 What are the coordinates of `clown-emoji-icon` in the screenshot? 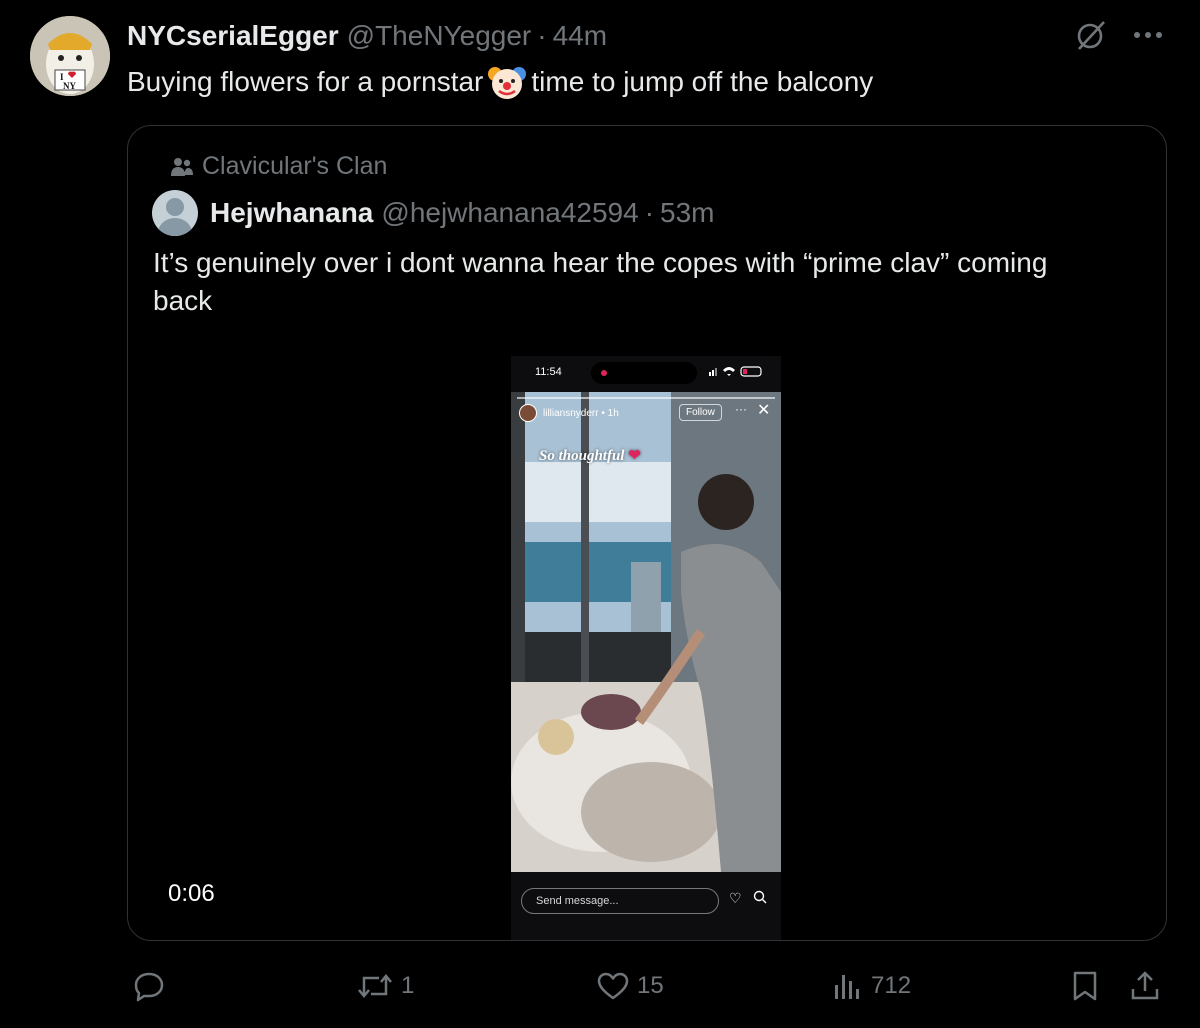 It's located at (507, 82).